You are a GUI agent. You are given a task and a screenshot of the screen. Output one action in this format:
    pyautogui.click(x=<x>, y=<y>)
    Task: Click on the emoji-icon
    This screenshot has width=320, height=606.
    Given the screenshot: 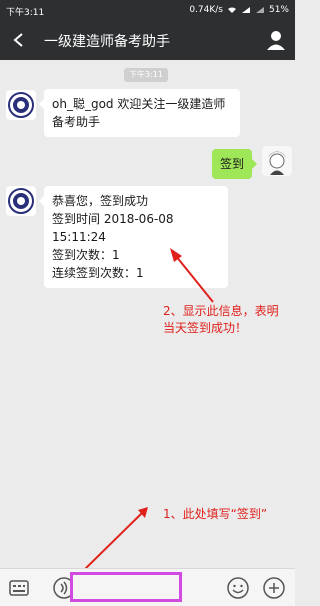 What is the action you would take?
    pyautogui.click(x=238, y=588)
    